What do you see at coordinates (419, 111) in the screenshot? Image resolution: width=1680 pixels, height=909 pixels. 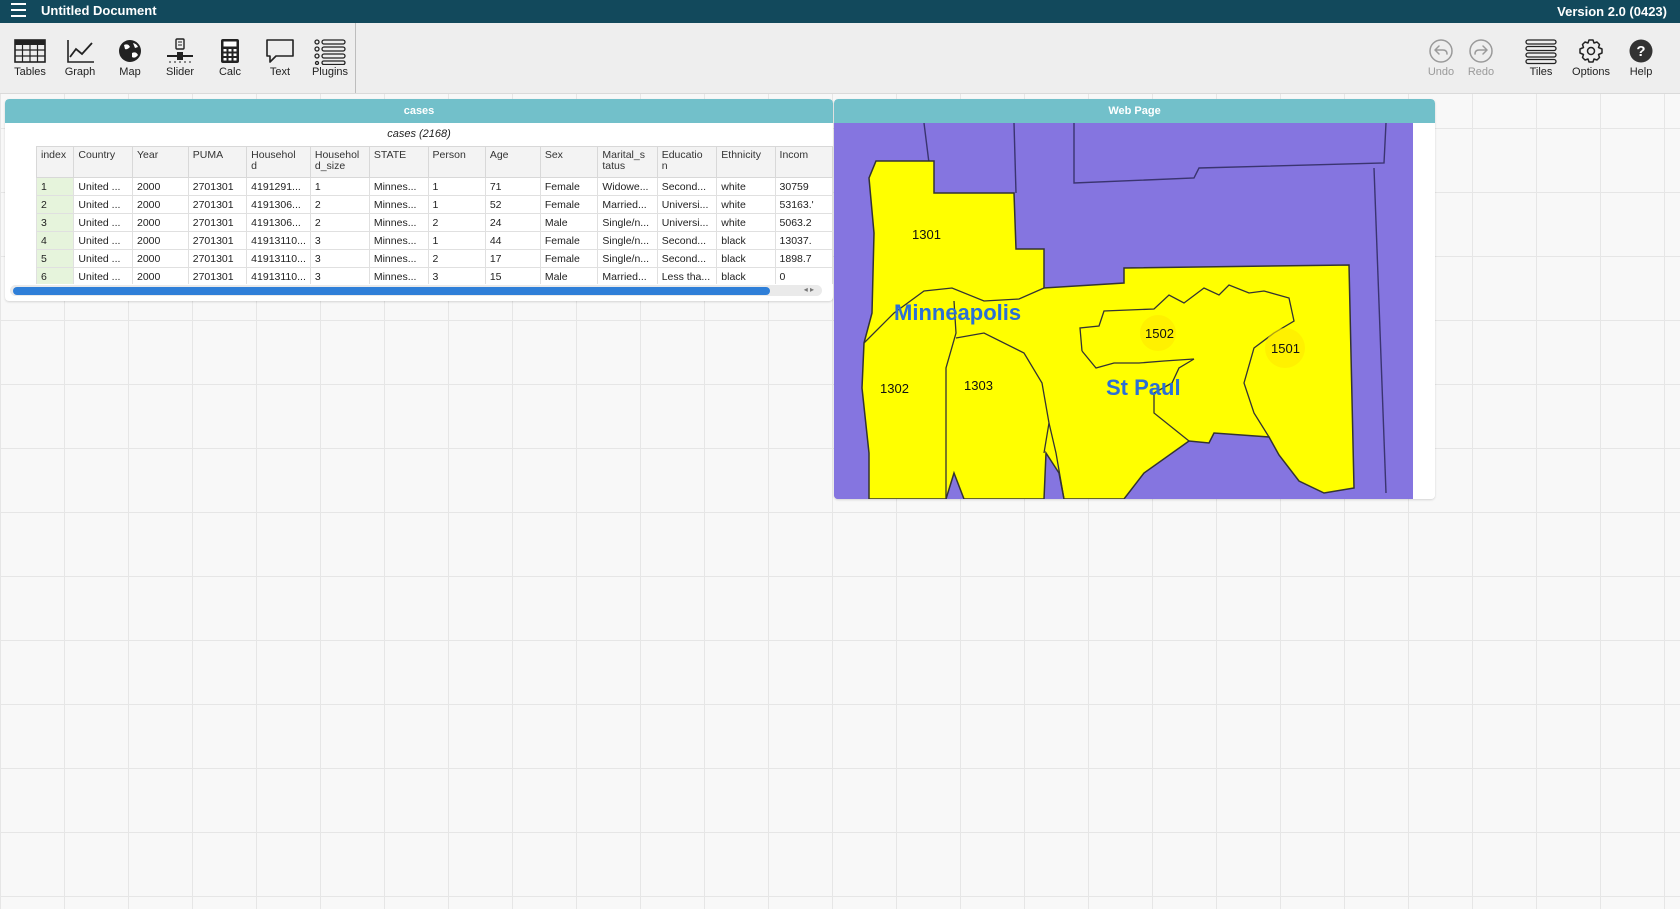 I see `cases-tile-title: cases` at bounding box center [419, 111].